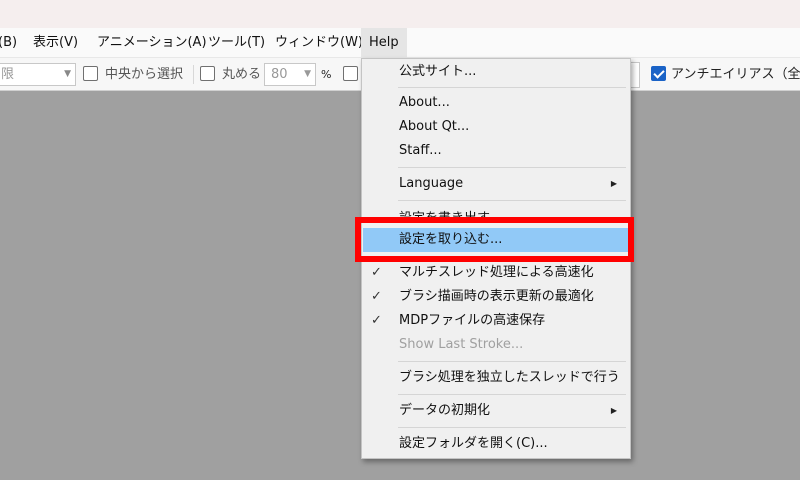 The image size is (800, 480). Describe the element at coordinates (658, 73) in the screenshot. I see `antialias-checkbox` at that location.